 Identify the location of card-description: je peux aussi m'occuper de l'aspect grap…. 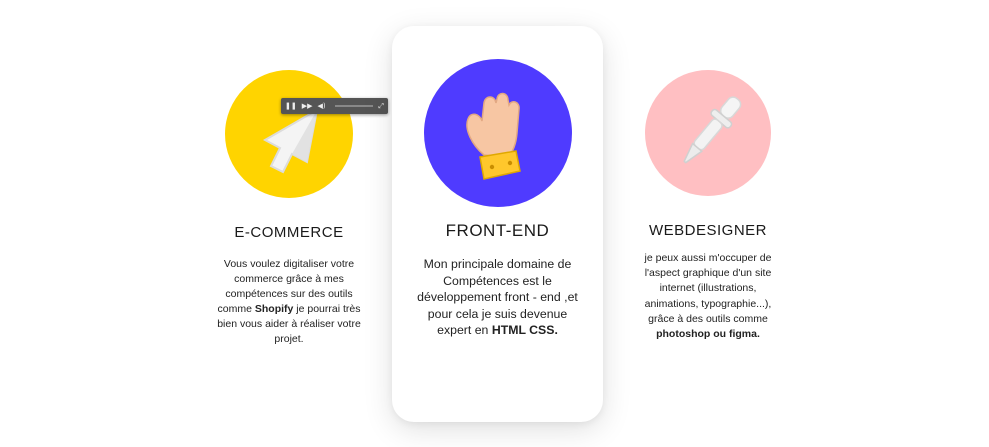
(708, 296).